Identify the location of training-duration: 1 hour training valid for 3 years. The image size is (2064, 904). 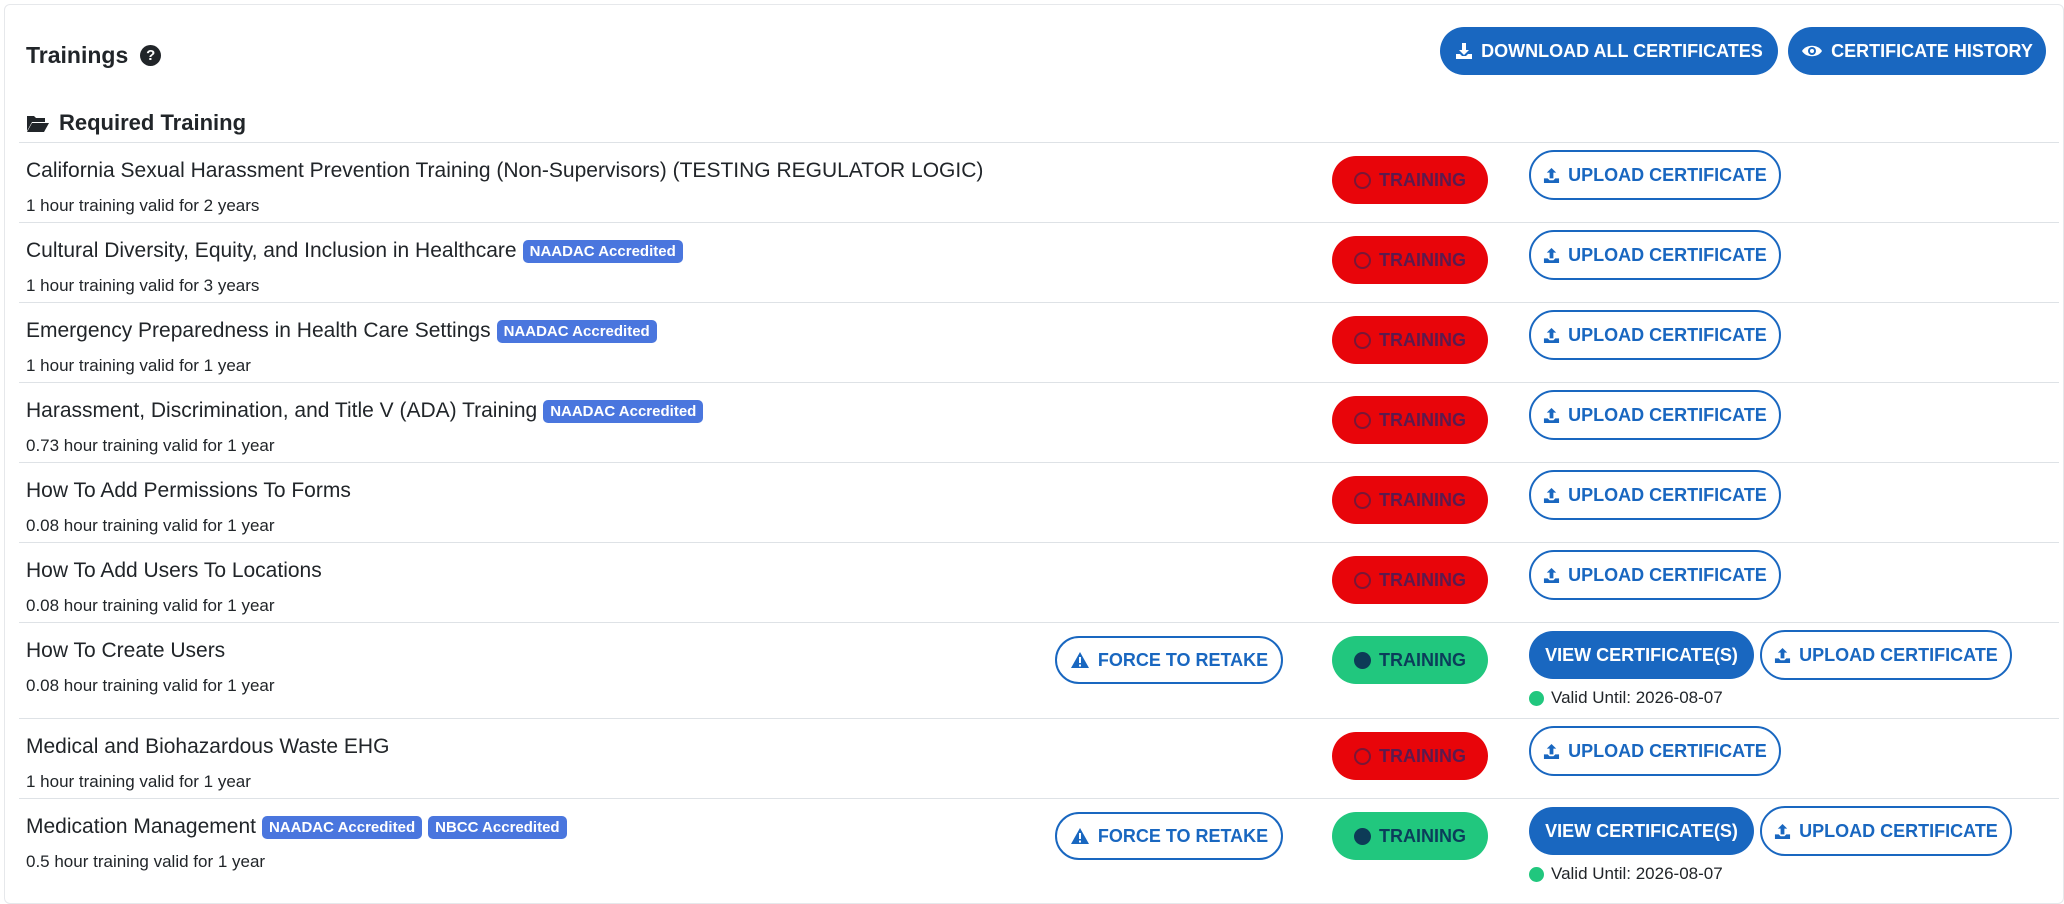
(143, 285).